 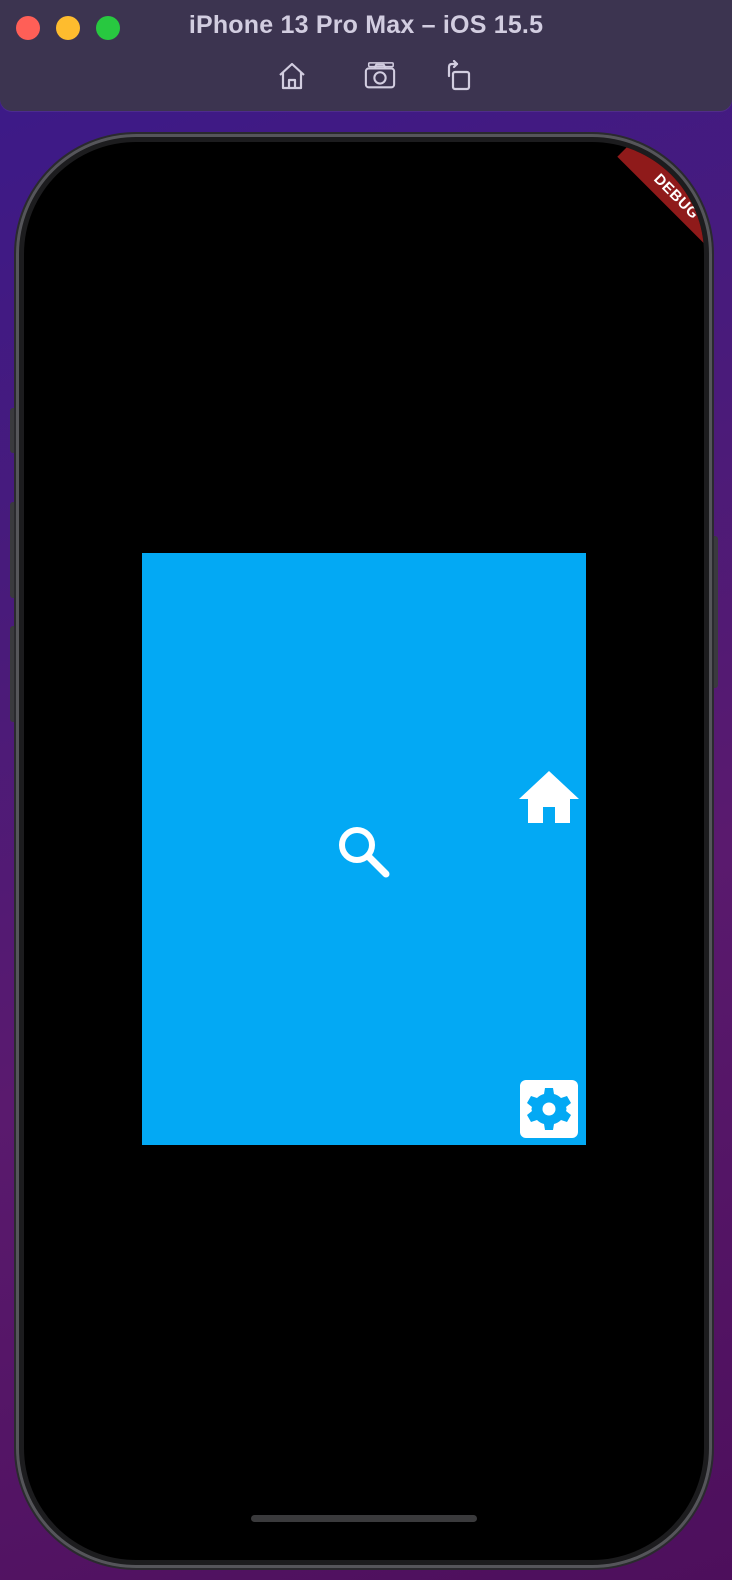 I want to click on settings-button, so click(x=549, y=1109).